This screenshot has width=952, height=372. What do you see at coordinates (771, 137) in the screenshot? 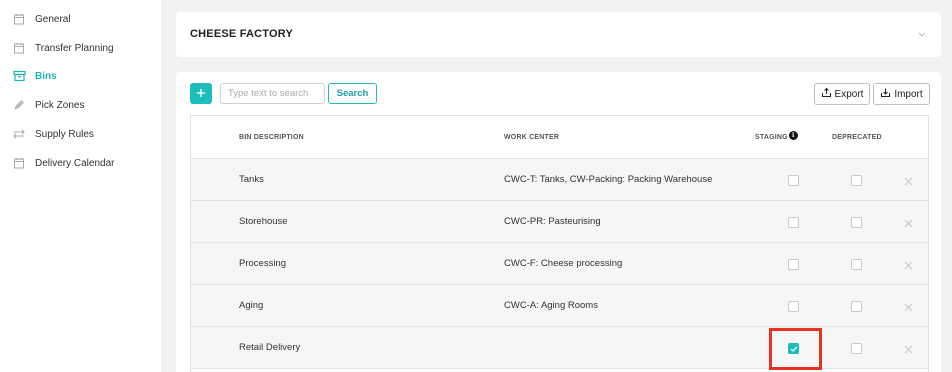
I see `column-header-staging-label: STAGING` at bounding box center [771, 137].